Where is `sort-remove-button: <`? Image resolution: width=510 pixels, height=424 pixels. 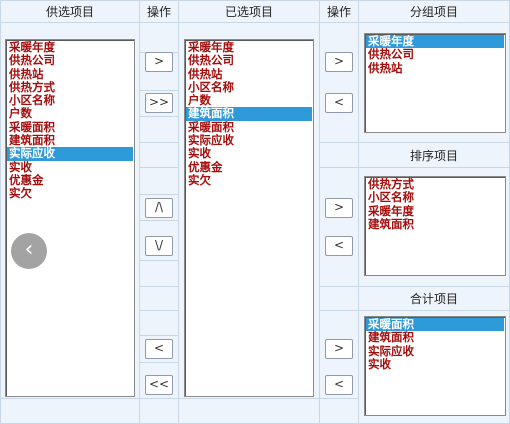
sort-remove-button: < is located at coordinates (339, 246).